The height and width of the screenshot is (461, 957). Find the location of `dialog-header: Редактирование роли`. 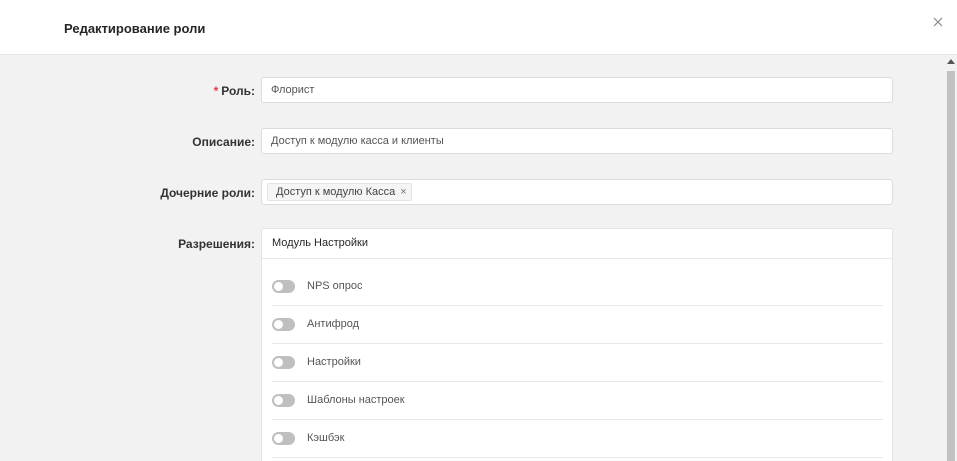

dialog-header: Редактирование роли is located at coordinates (478, 27).